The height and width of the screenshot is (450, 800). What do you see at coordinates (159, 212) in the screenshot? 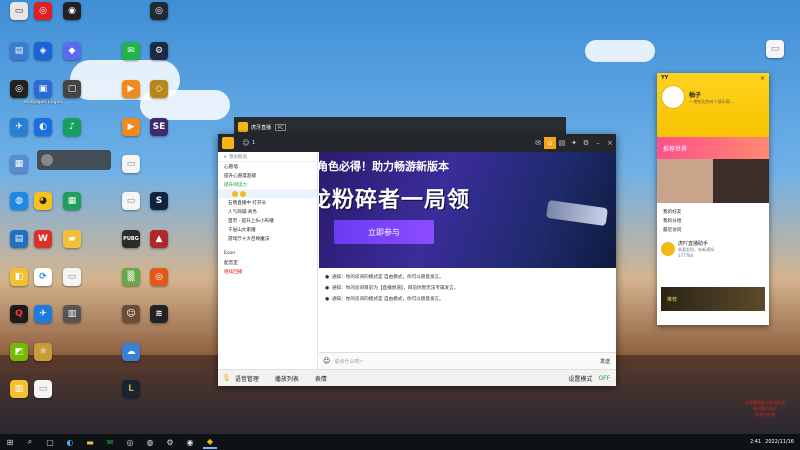
I see `desktop-icon: S` at bounding box center [159, 212].